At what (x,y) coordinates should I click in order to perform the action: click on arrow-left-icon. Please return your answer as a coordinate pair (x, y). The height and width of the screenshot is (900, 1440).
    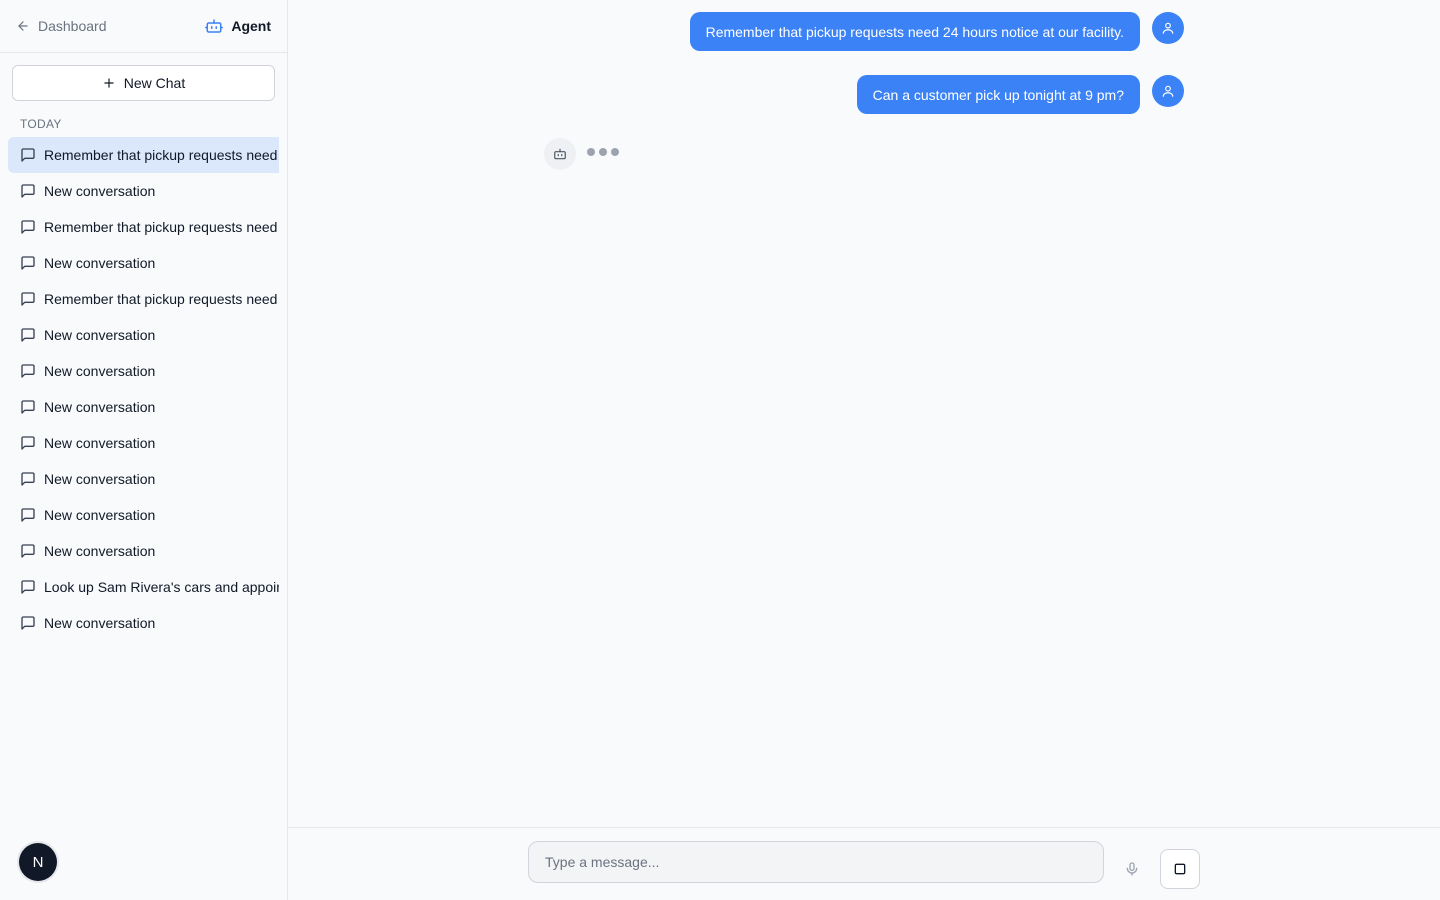
    Looking at the image, I should click on (23, 26).